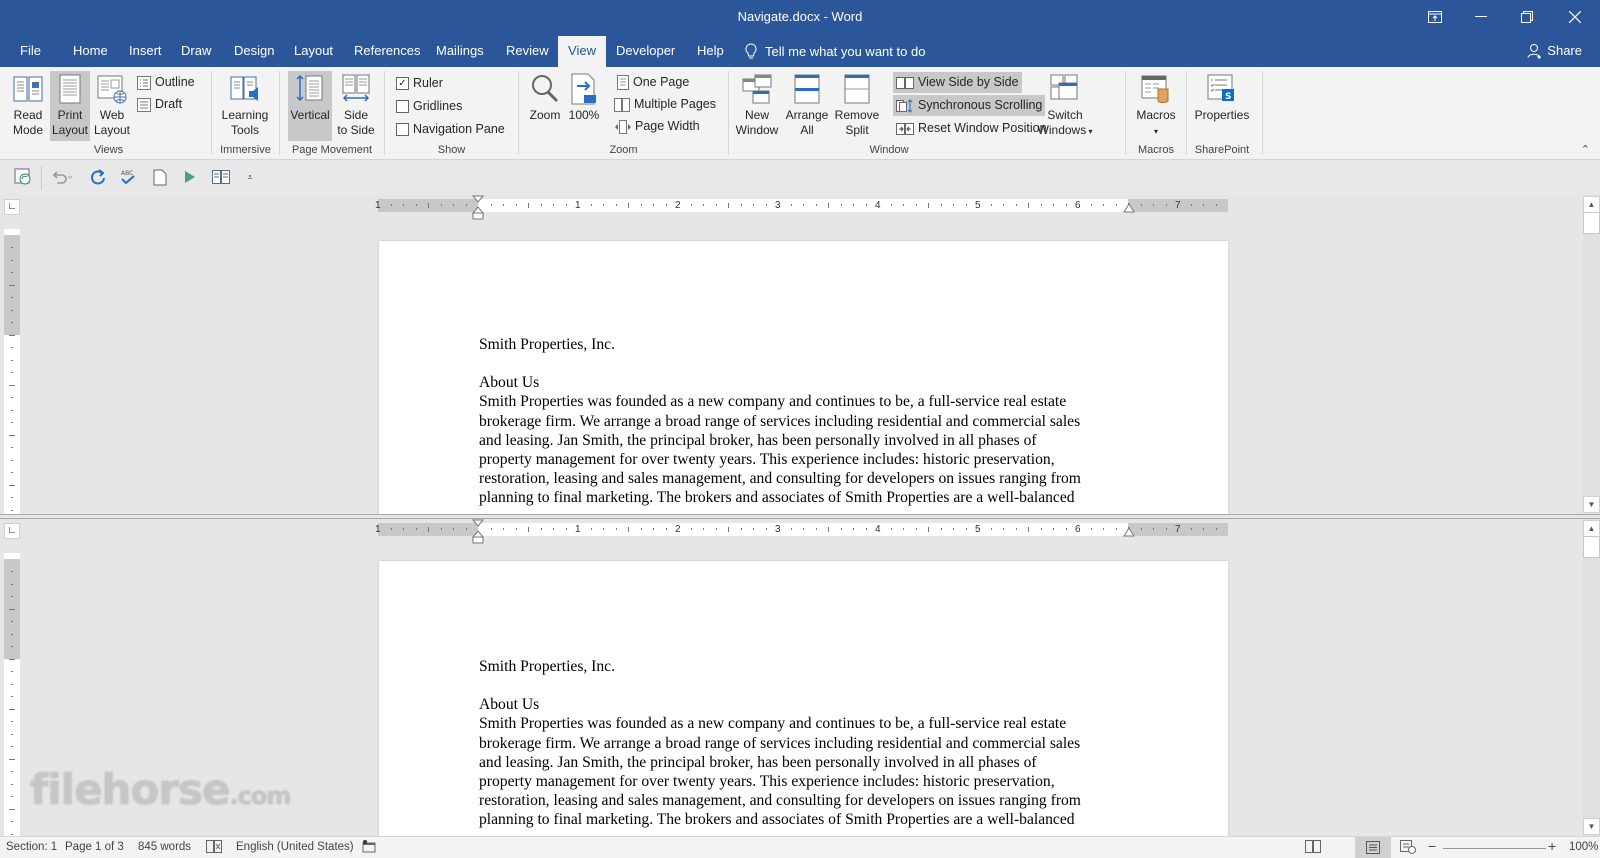  I want to click on tab-mailings: Mailings, so click(460, 51).